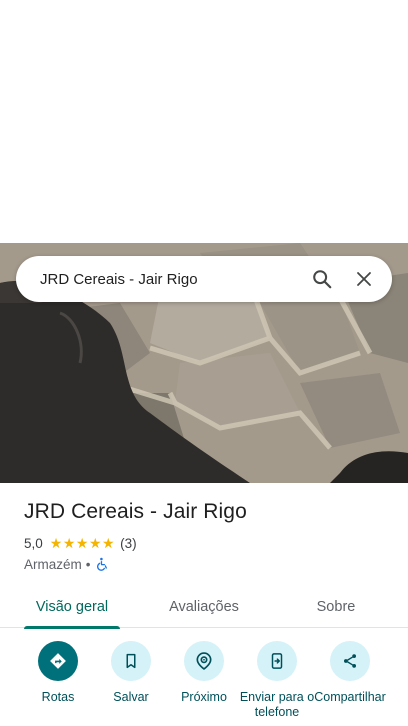 This screenshot has height=726, width=408. What do you see at coordinates (128, 543) in the screenshot?
I see `review-count: (3)` at bounding box center [128, 543].